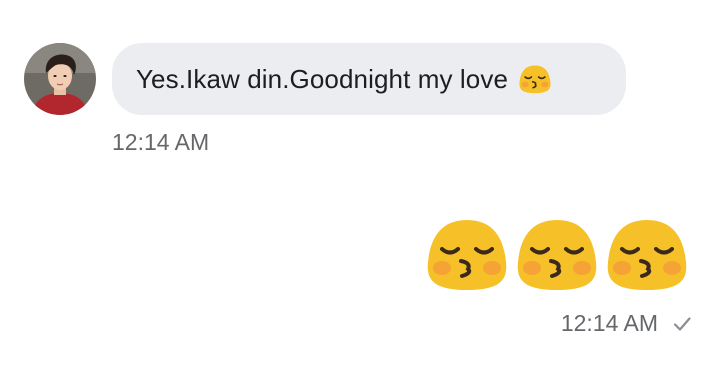 This screenshot has width=720, height=381. I want to click on incoming-message-text: Yes.Ikaw din.Goodnight my love, so click(322, 78).